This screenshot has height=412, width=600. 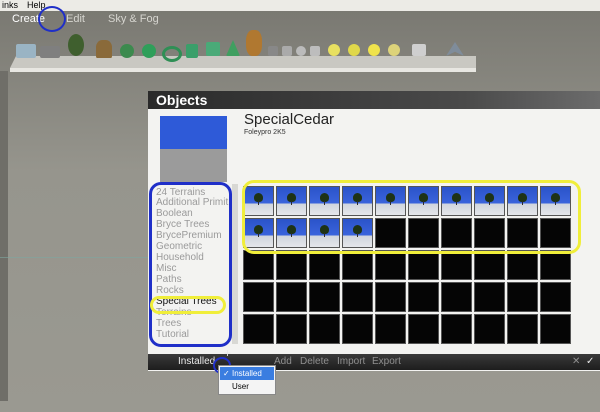 What do you see at coordinates (193, 149) in the screenshot?
I see `object-preview` at bounding box center [193, 149].